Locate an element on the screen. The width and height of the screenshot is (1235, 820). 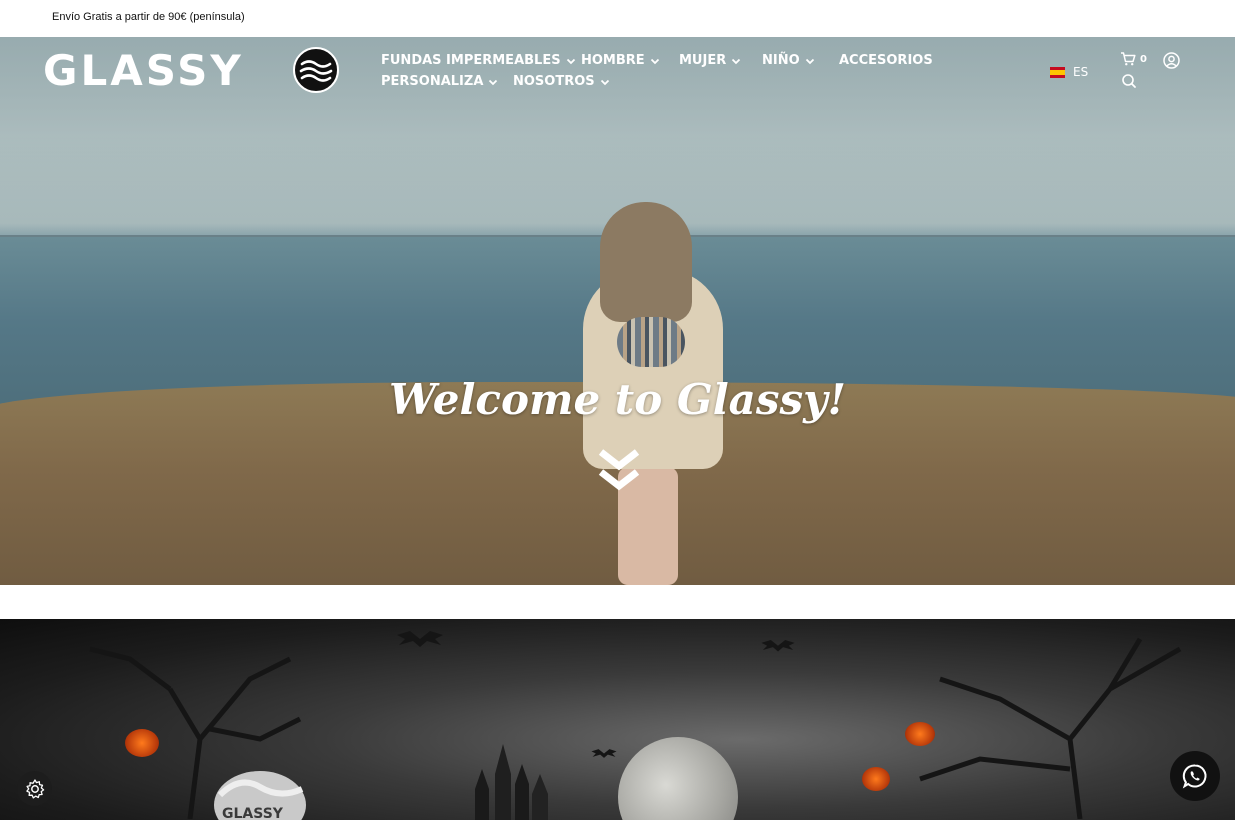
logo-wordmark: GLASSY is located at coordinates (143, 70).